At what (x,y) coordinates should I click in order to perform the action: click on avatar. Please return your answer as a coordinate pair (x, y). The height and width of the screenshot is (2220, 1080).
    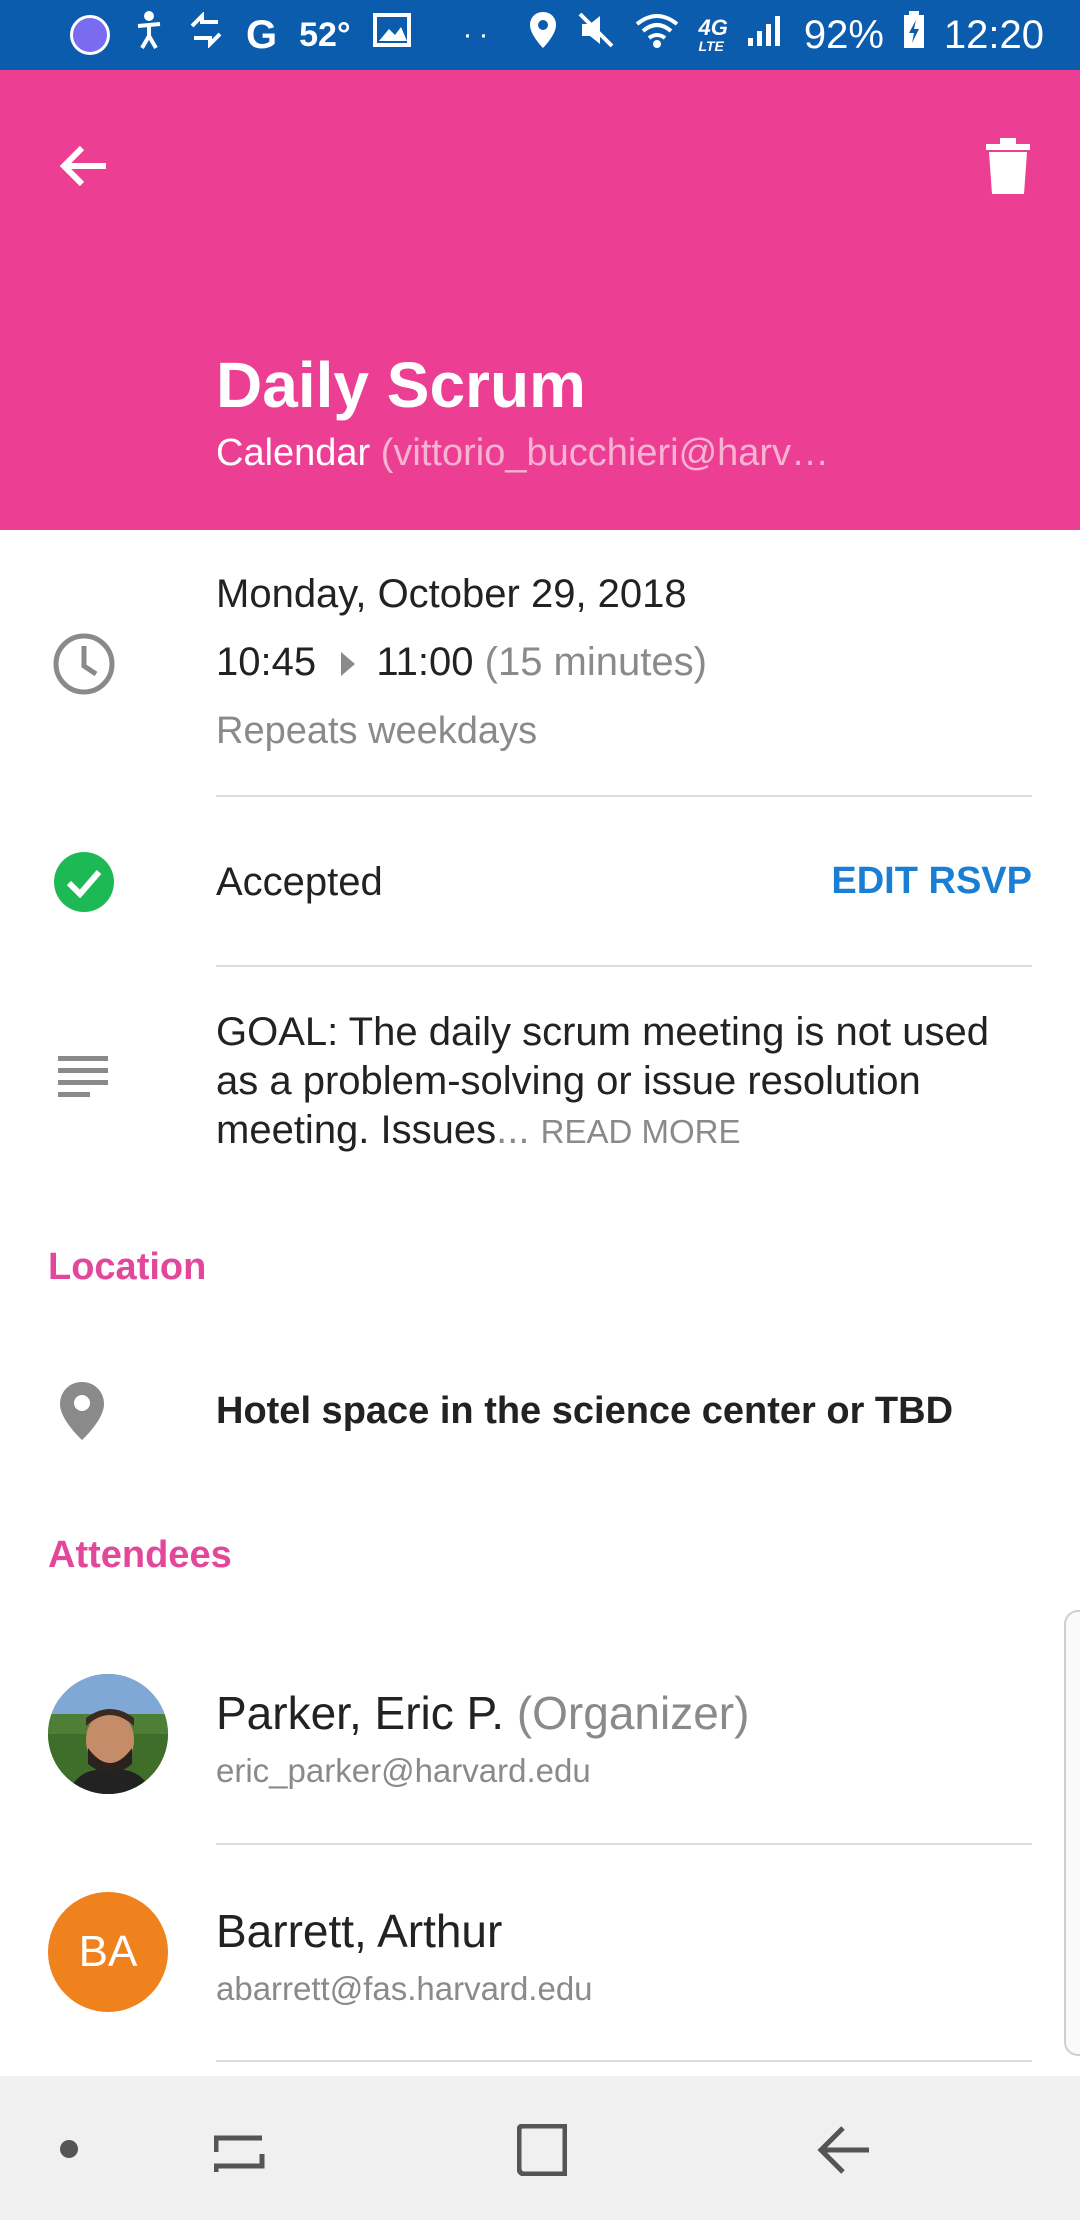
    Looking at the image, I should click on (108, 1734).